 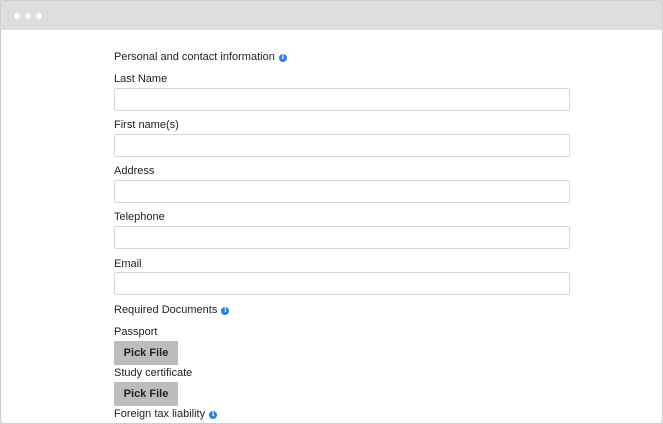 I want to click on telephone-label: Telephone, so click(x=139, y=217).